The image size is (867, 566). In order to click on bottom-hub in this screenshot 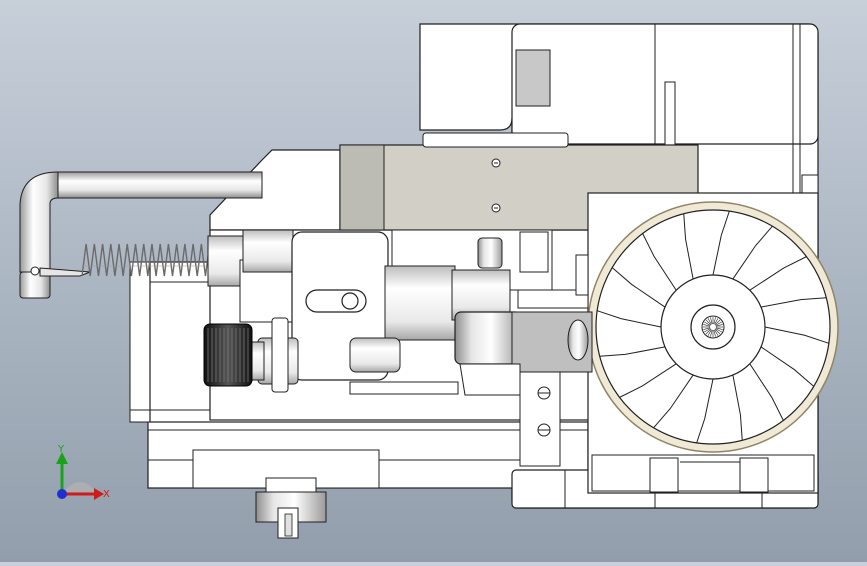, I will do `click(291, 508)`.